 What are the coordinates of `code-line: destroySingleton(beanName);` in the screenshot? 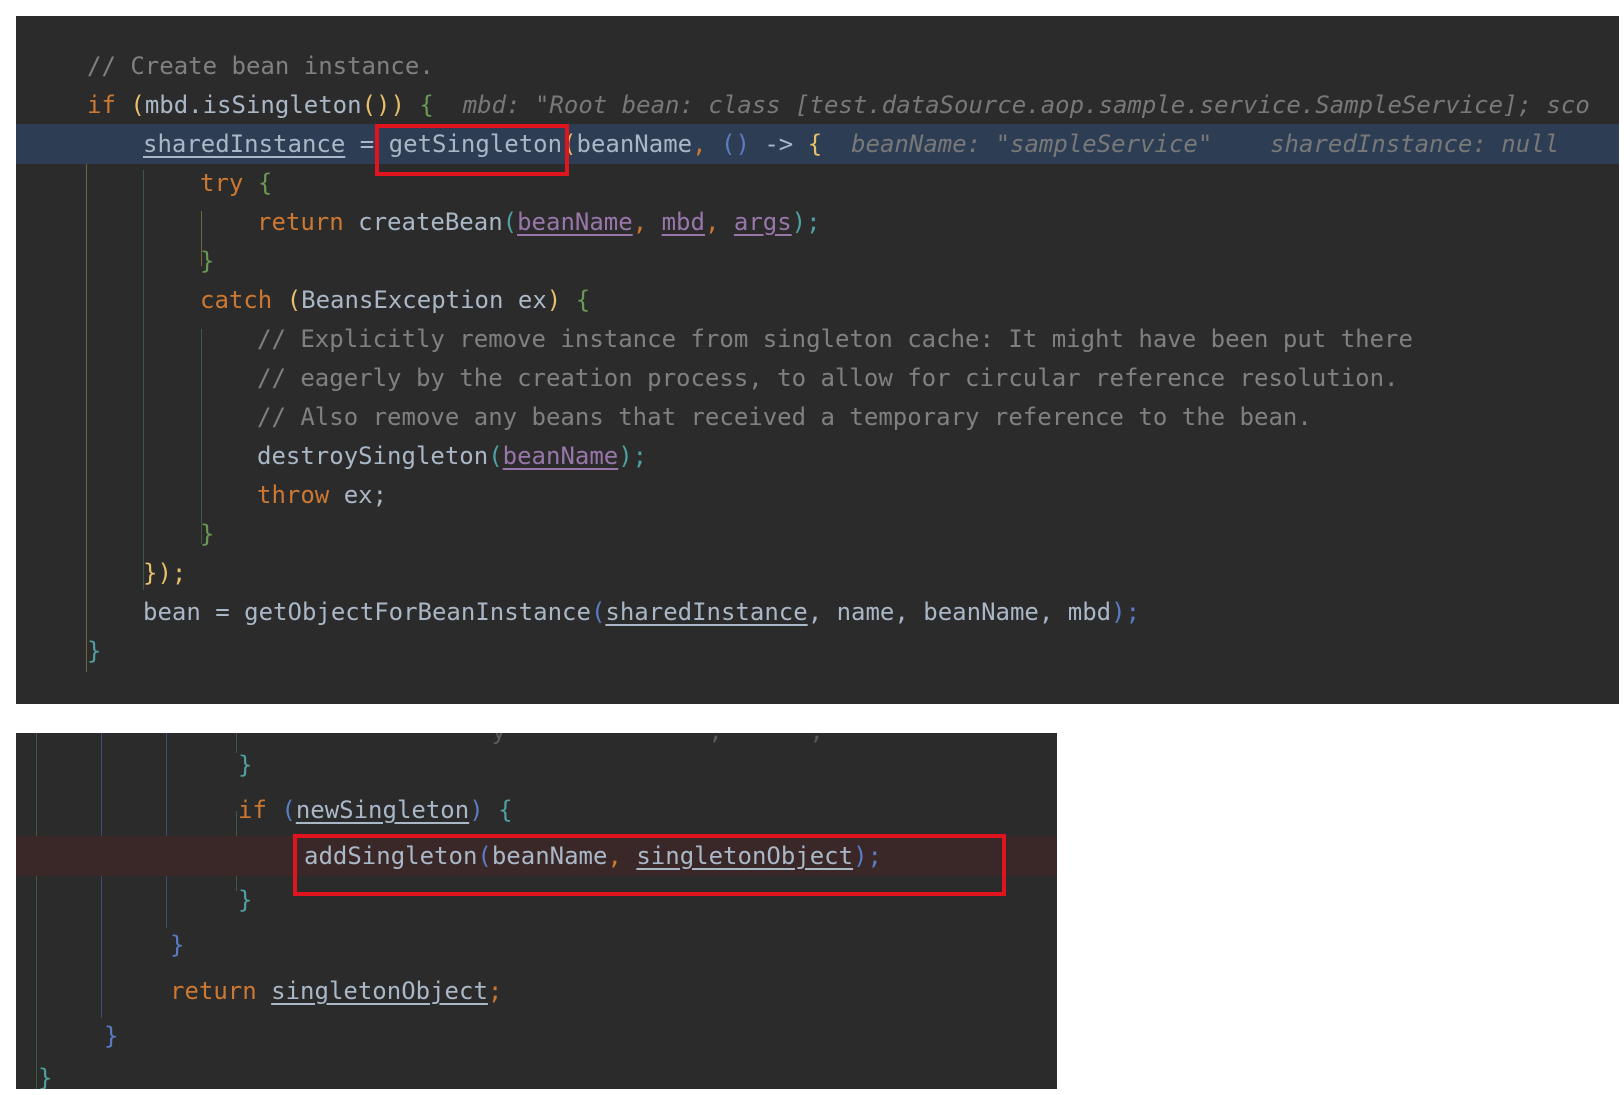 It's located at (817, 456).